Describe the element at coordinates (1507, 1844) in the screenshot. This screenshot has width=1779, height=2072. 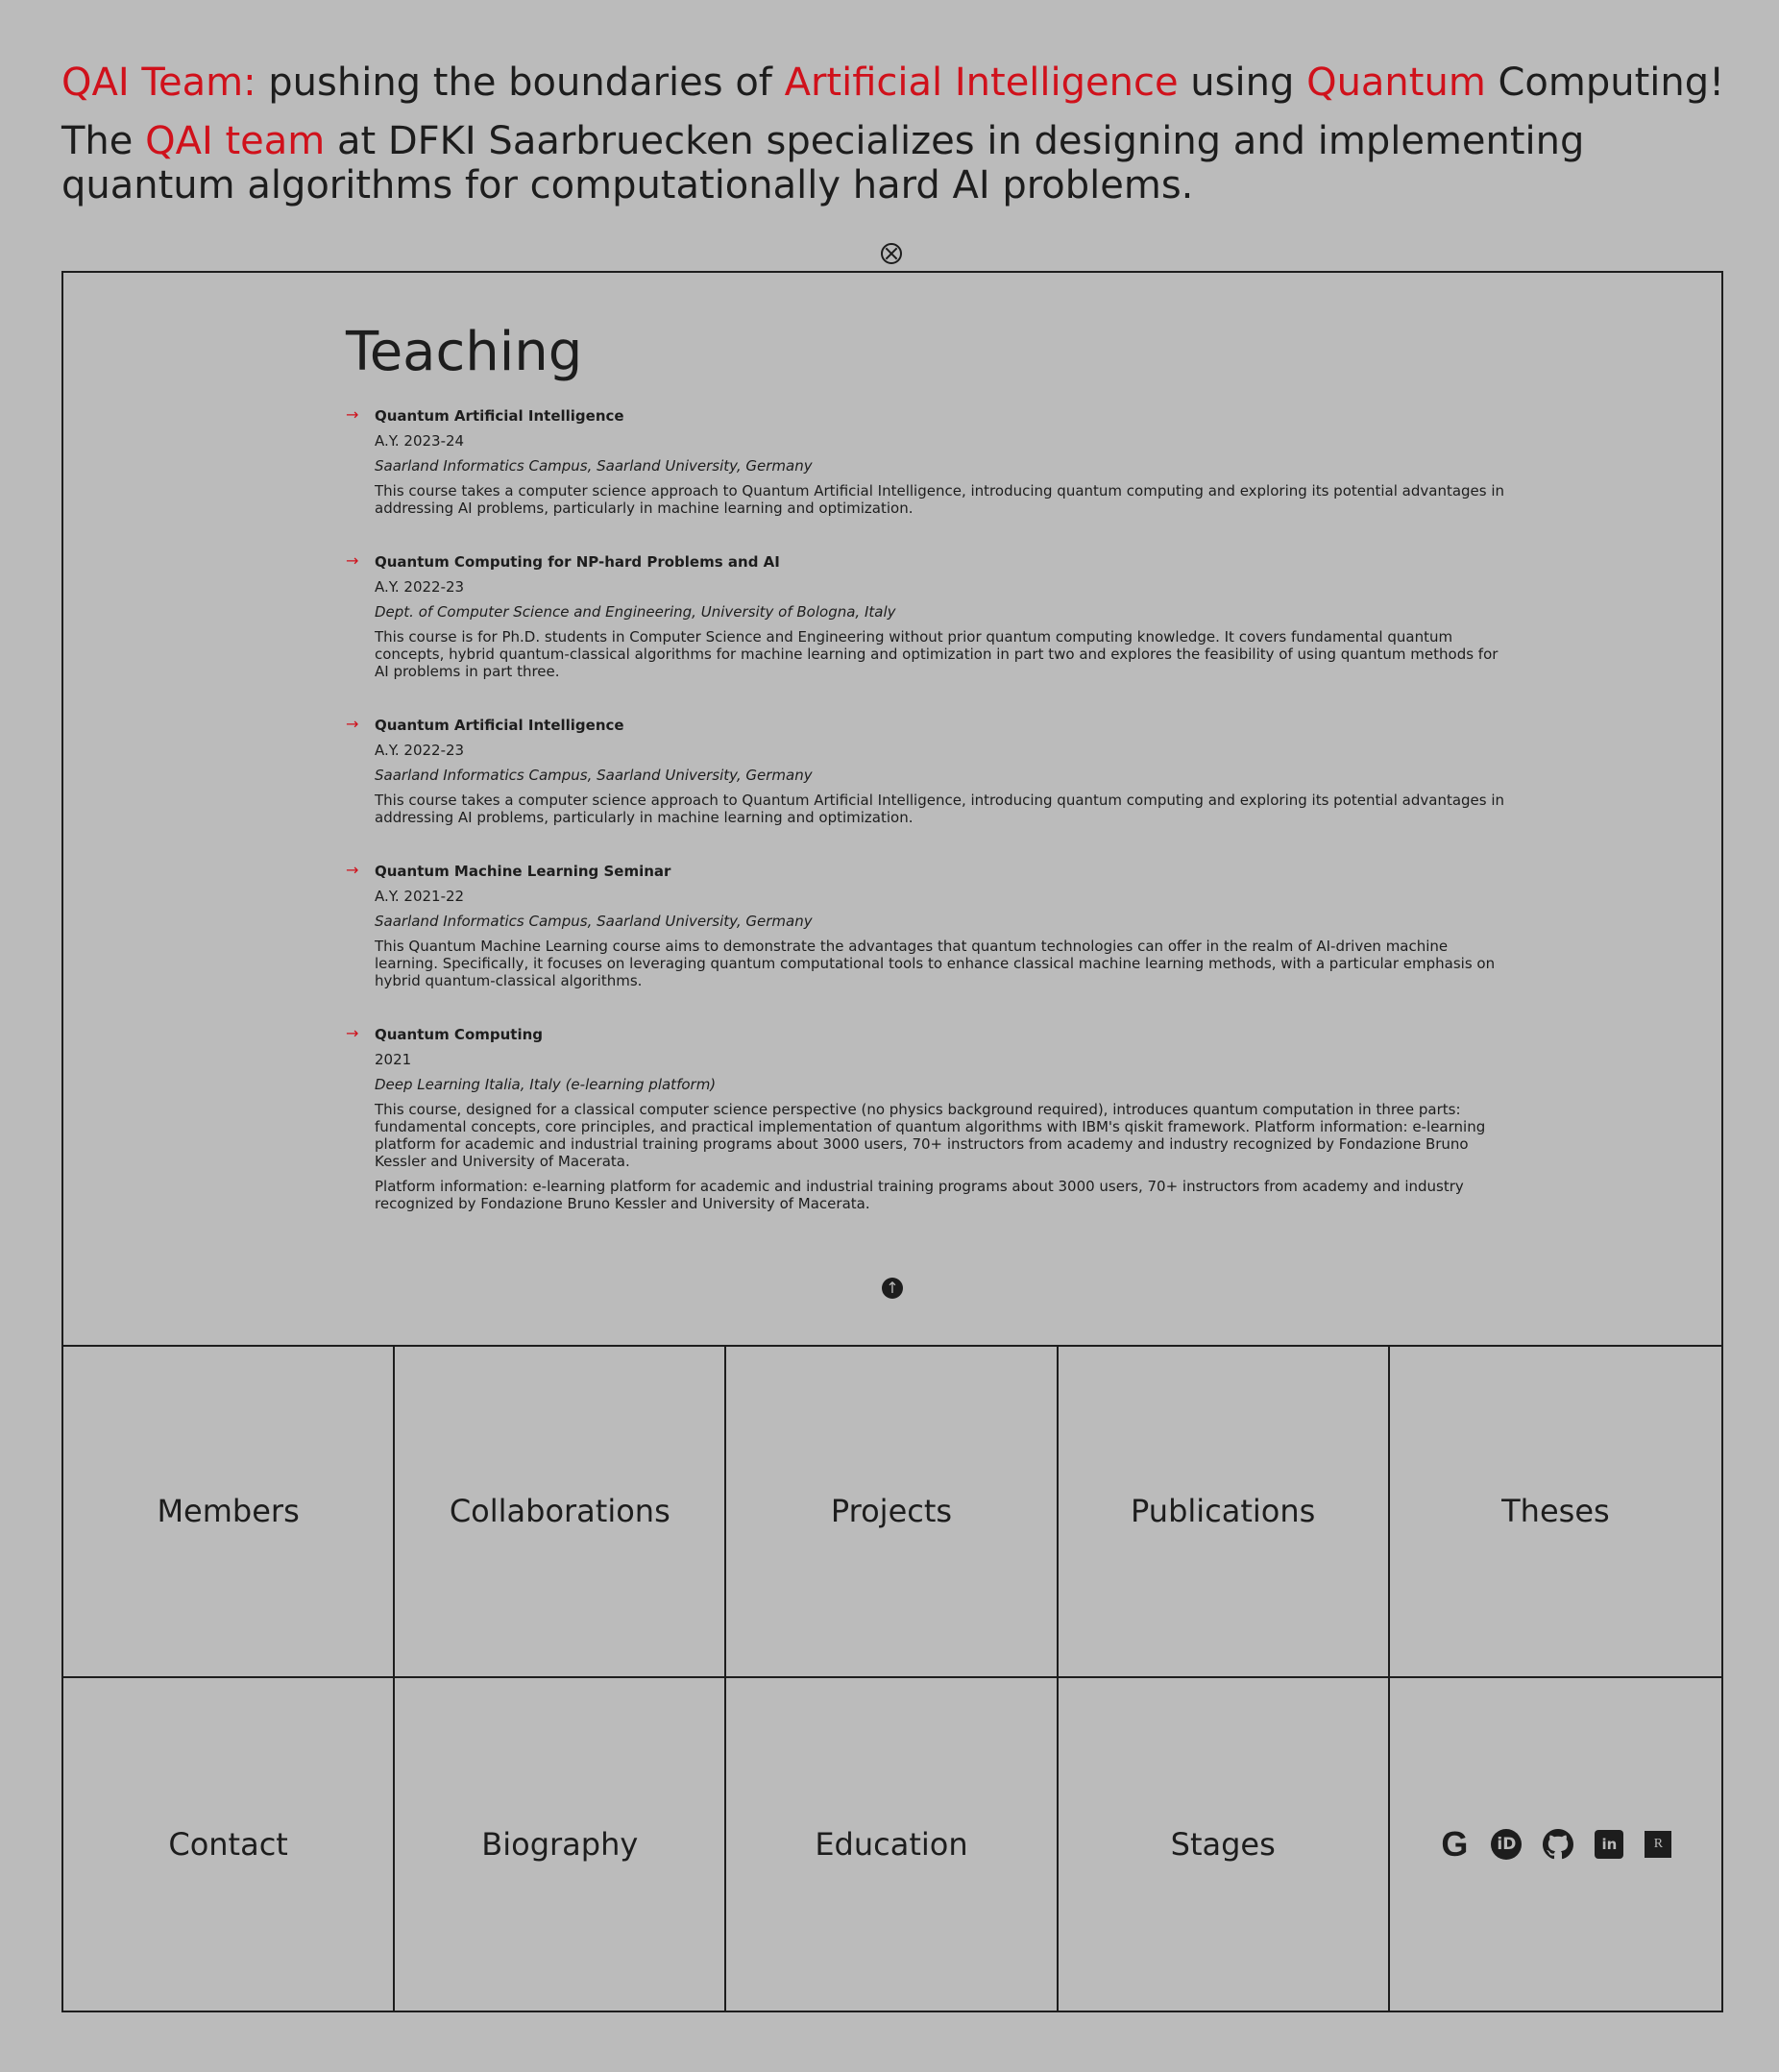
I see `orcid-icon: iD` at that location.